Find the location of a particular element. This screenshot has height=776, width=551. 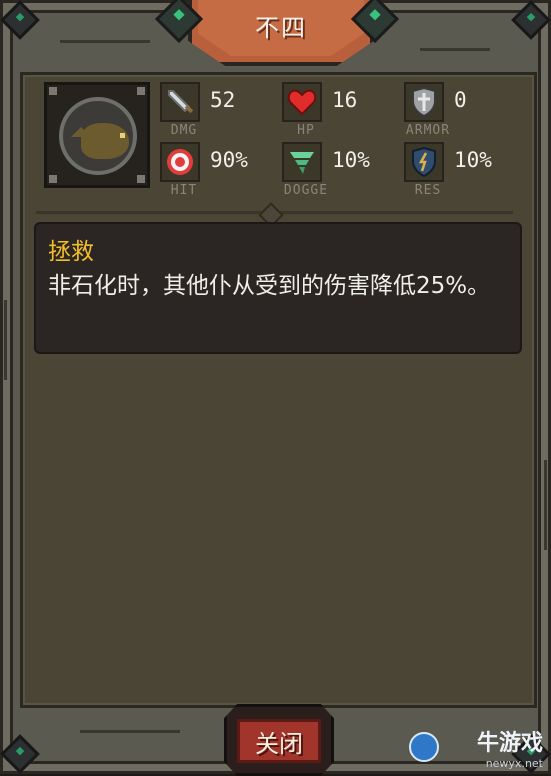

close-button: 关闭 is located at coordinates (279, 740).